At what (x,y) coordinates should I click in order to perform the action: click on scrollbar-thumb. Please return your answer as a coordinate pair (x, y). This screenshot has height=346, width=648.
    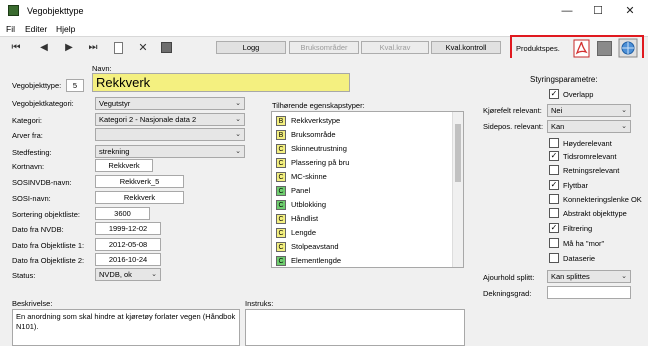
    Looking at the image, I should click on (458, 153).